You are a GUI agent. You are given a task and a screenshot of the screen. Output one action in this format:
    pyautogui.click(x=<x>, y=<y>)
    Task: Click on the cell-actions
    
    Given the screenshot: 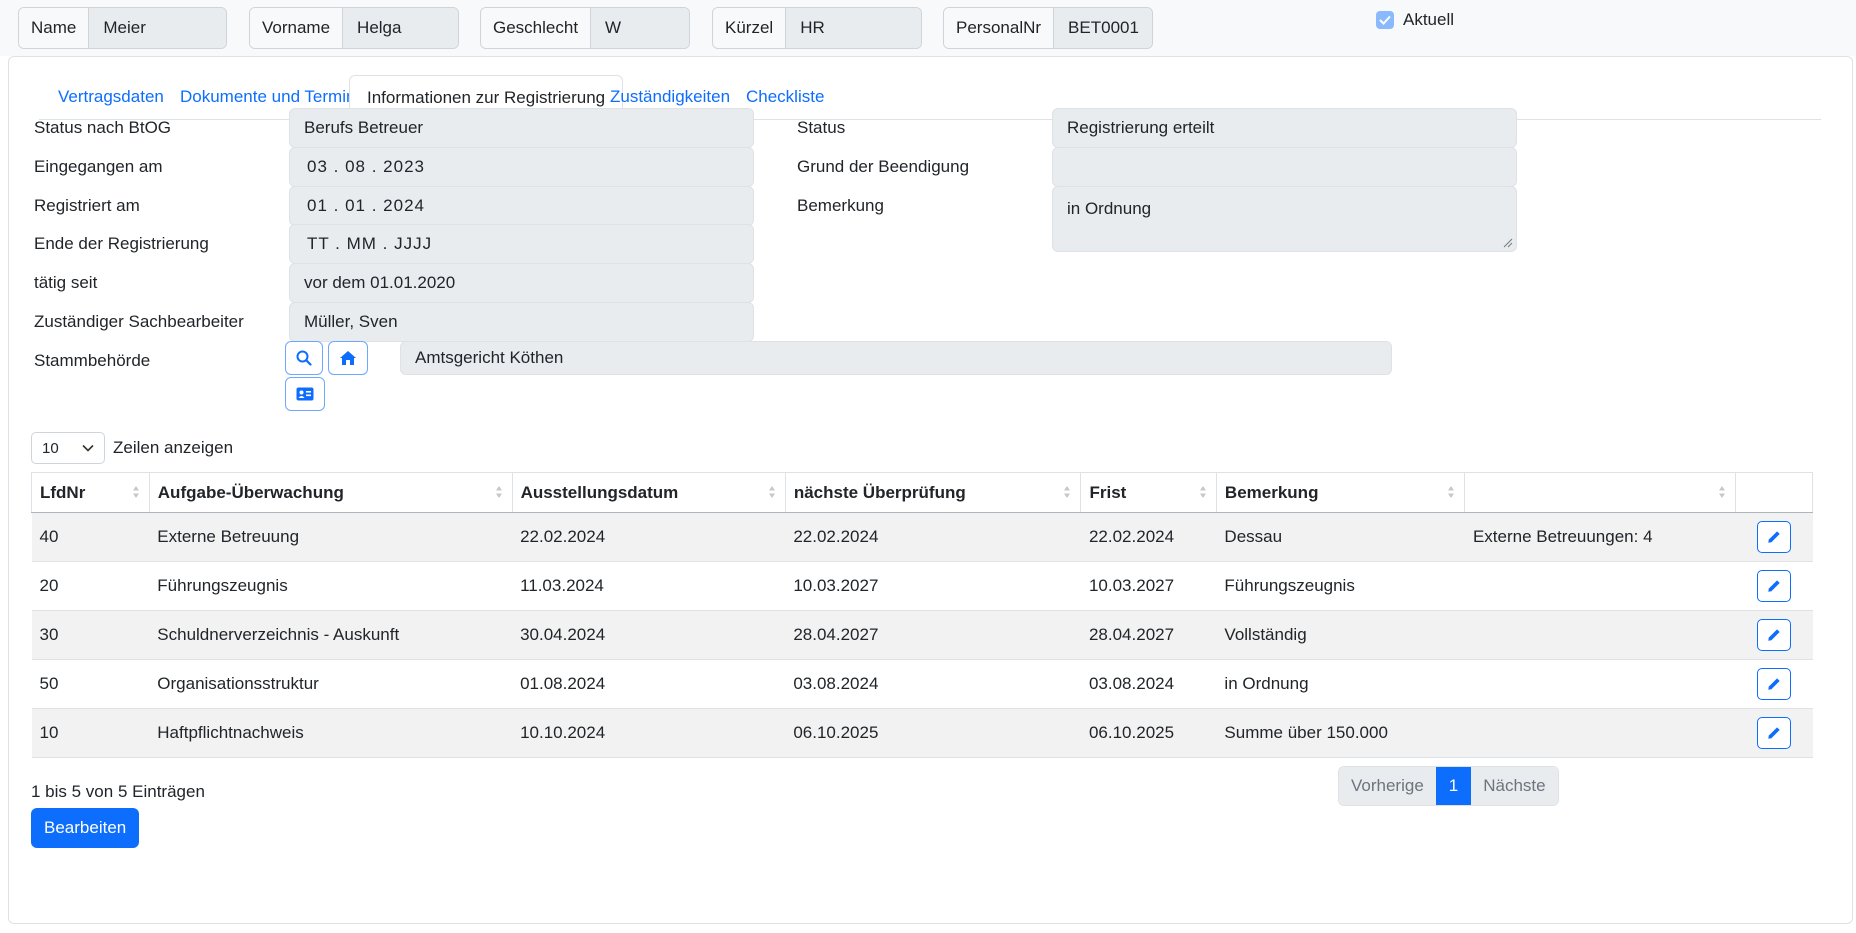 What is the action you would take?
    pyautogui.click(x=1774, y=586)
    